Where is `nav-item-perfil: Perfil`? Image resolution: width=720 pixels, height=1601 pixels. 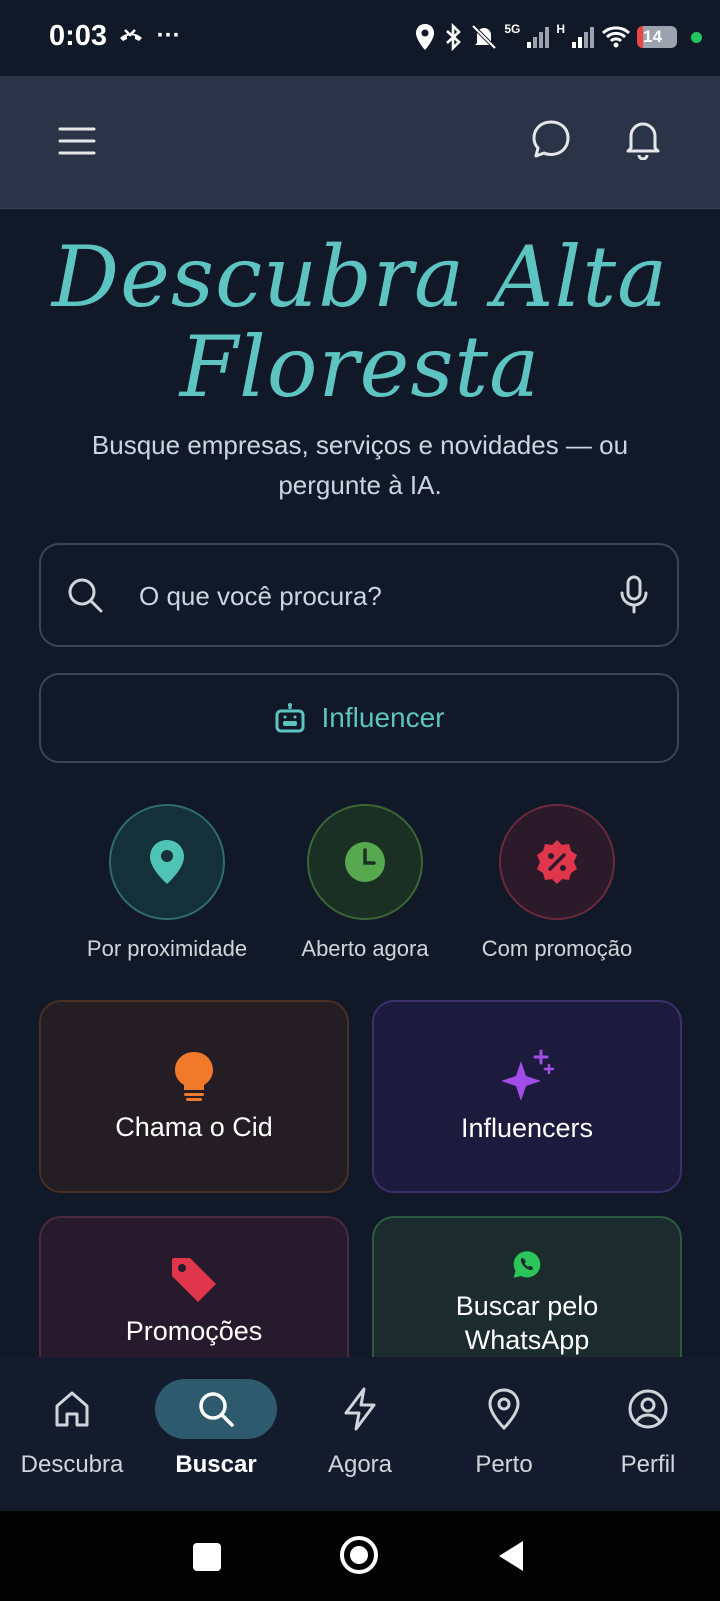 nav-item-perfil: Perfil is located at coordinates (648, 1429).